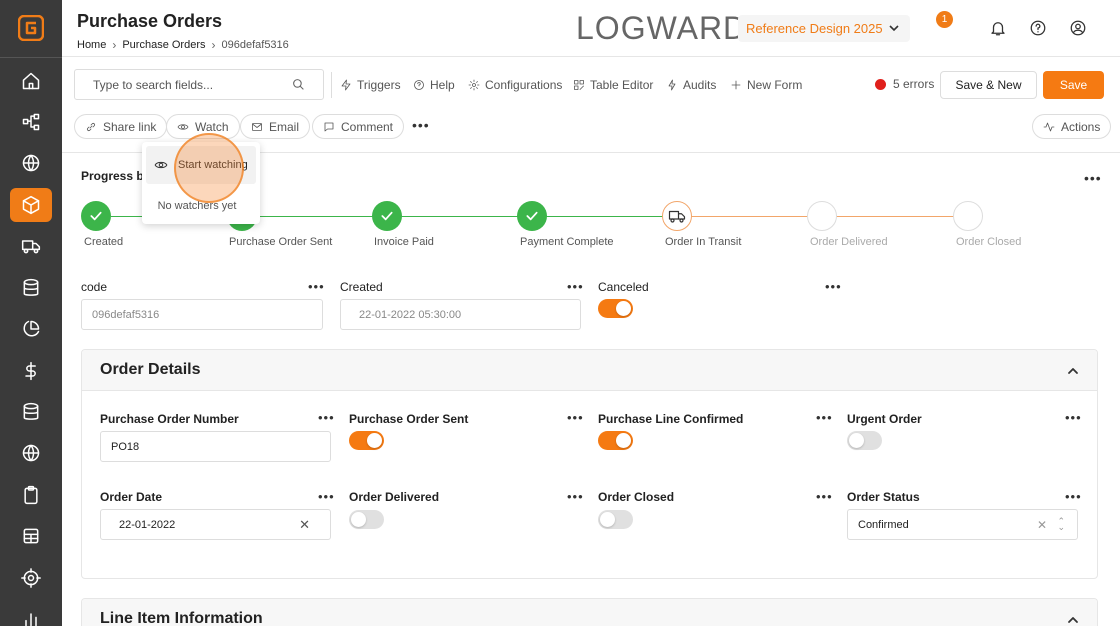 This screenshot has width=1120, height=626. Describe the element at coordinates (962, 524) in the screenshot. I see `order-status-select: Confirmed ✕ ⌃ ⌄` at that location.